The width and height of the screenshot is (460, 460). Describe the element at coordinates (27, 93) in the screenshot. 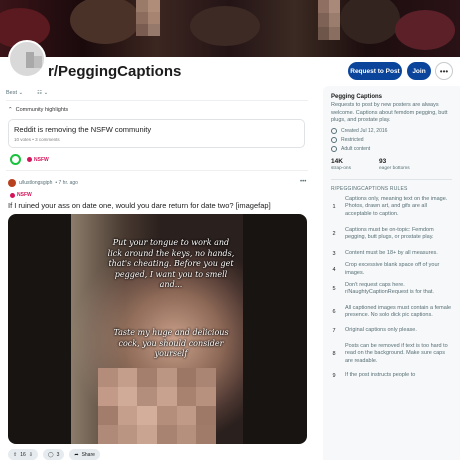

I see `sort-bar: Best ⌄ ☷ ⌄` at that location.